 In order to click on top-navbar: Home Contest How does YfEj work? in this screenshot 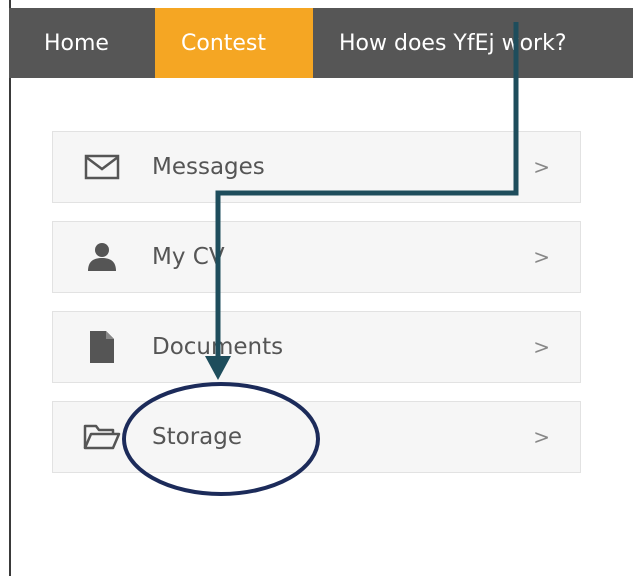, I will do `click(321, 43)`.